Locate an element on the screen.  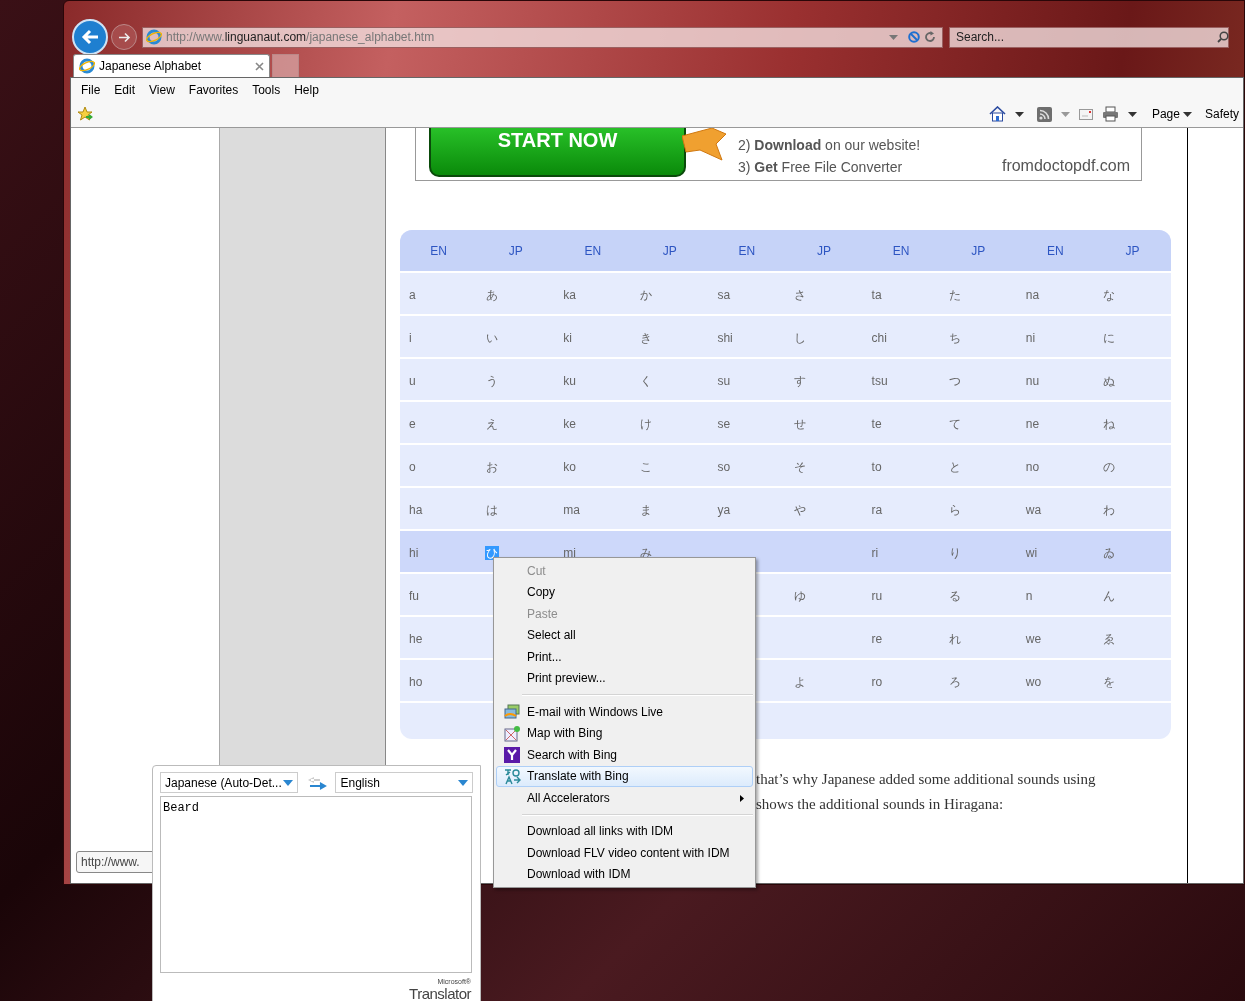
menu-item: Help is located at coordinates (306, 89).